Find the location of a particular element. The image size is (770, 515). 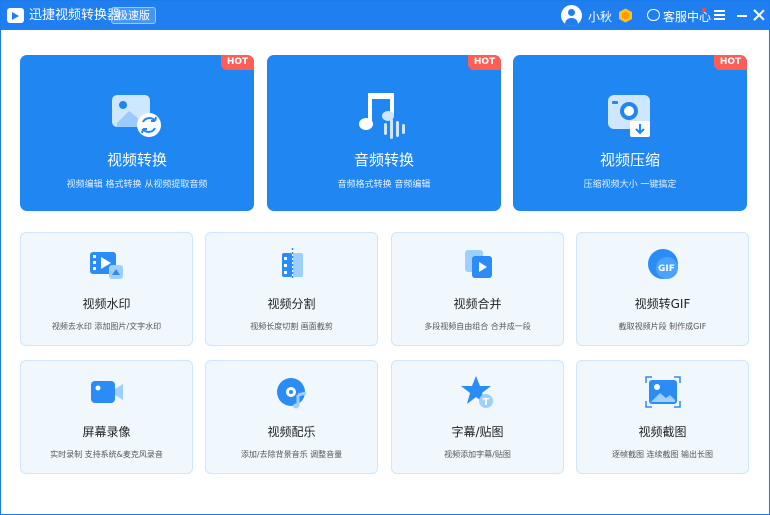

svg-text: GIF is located at coordinates (666, 269).